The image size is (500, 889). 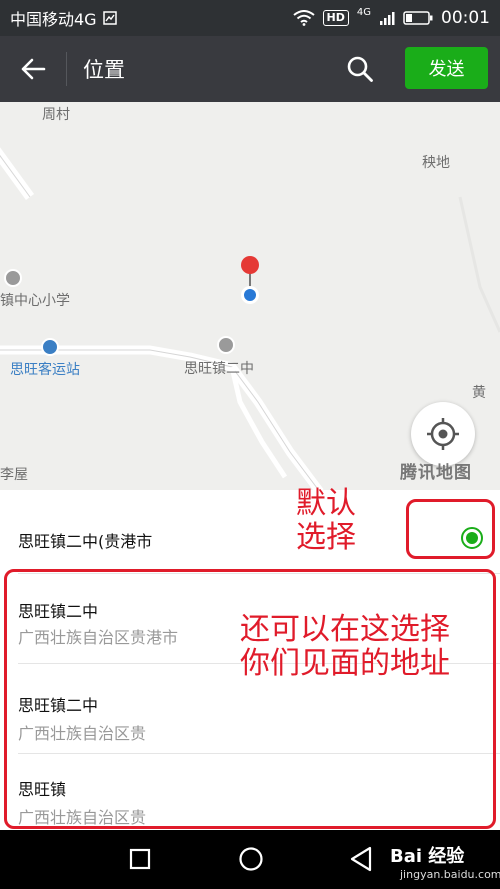 What do you see at coordinates (13, 278) in the screenshot?
I see `school-poi-icon` at bounding box center [13, 278].